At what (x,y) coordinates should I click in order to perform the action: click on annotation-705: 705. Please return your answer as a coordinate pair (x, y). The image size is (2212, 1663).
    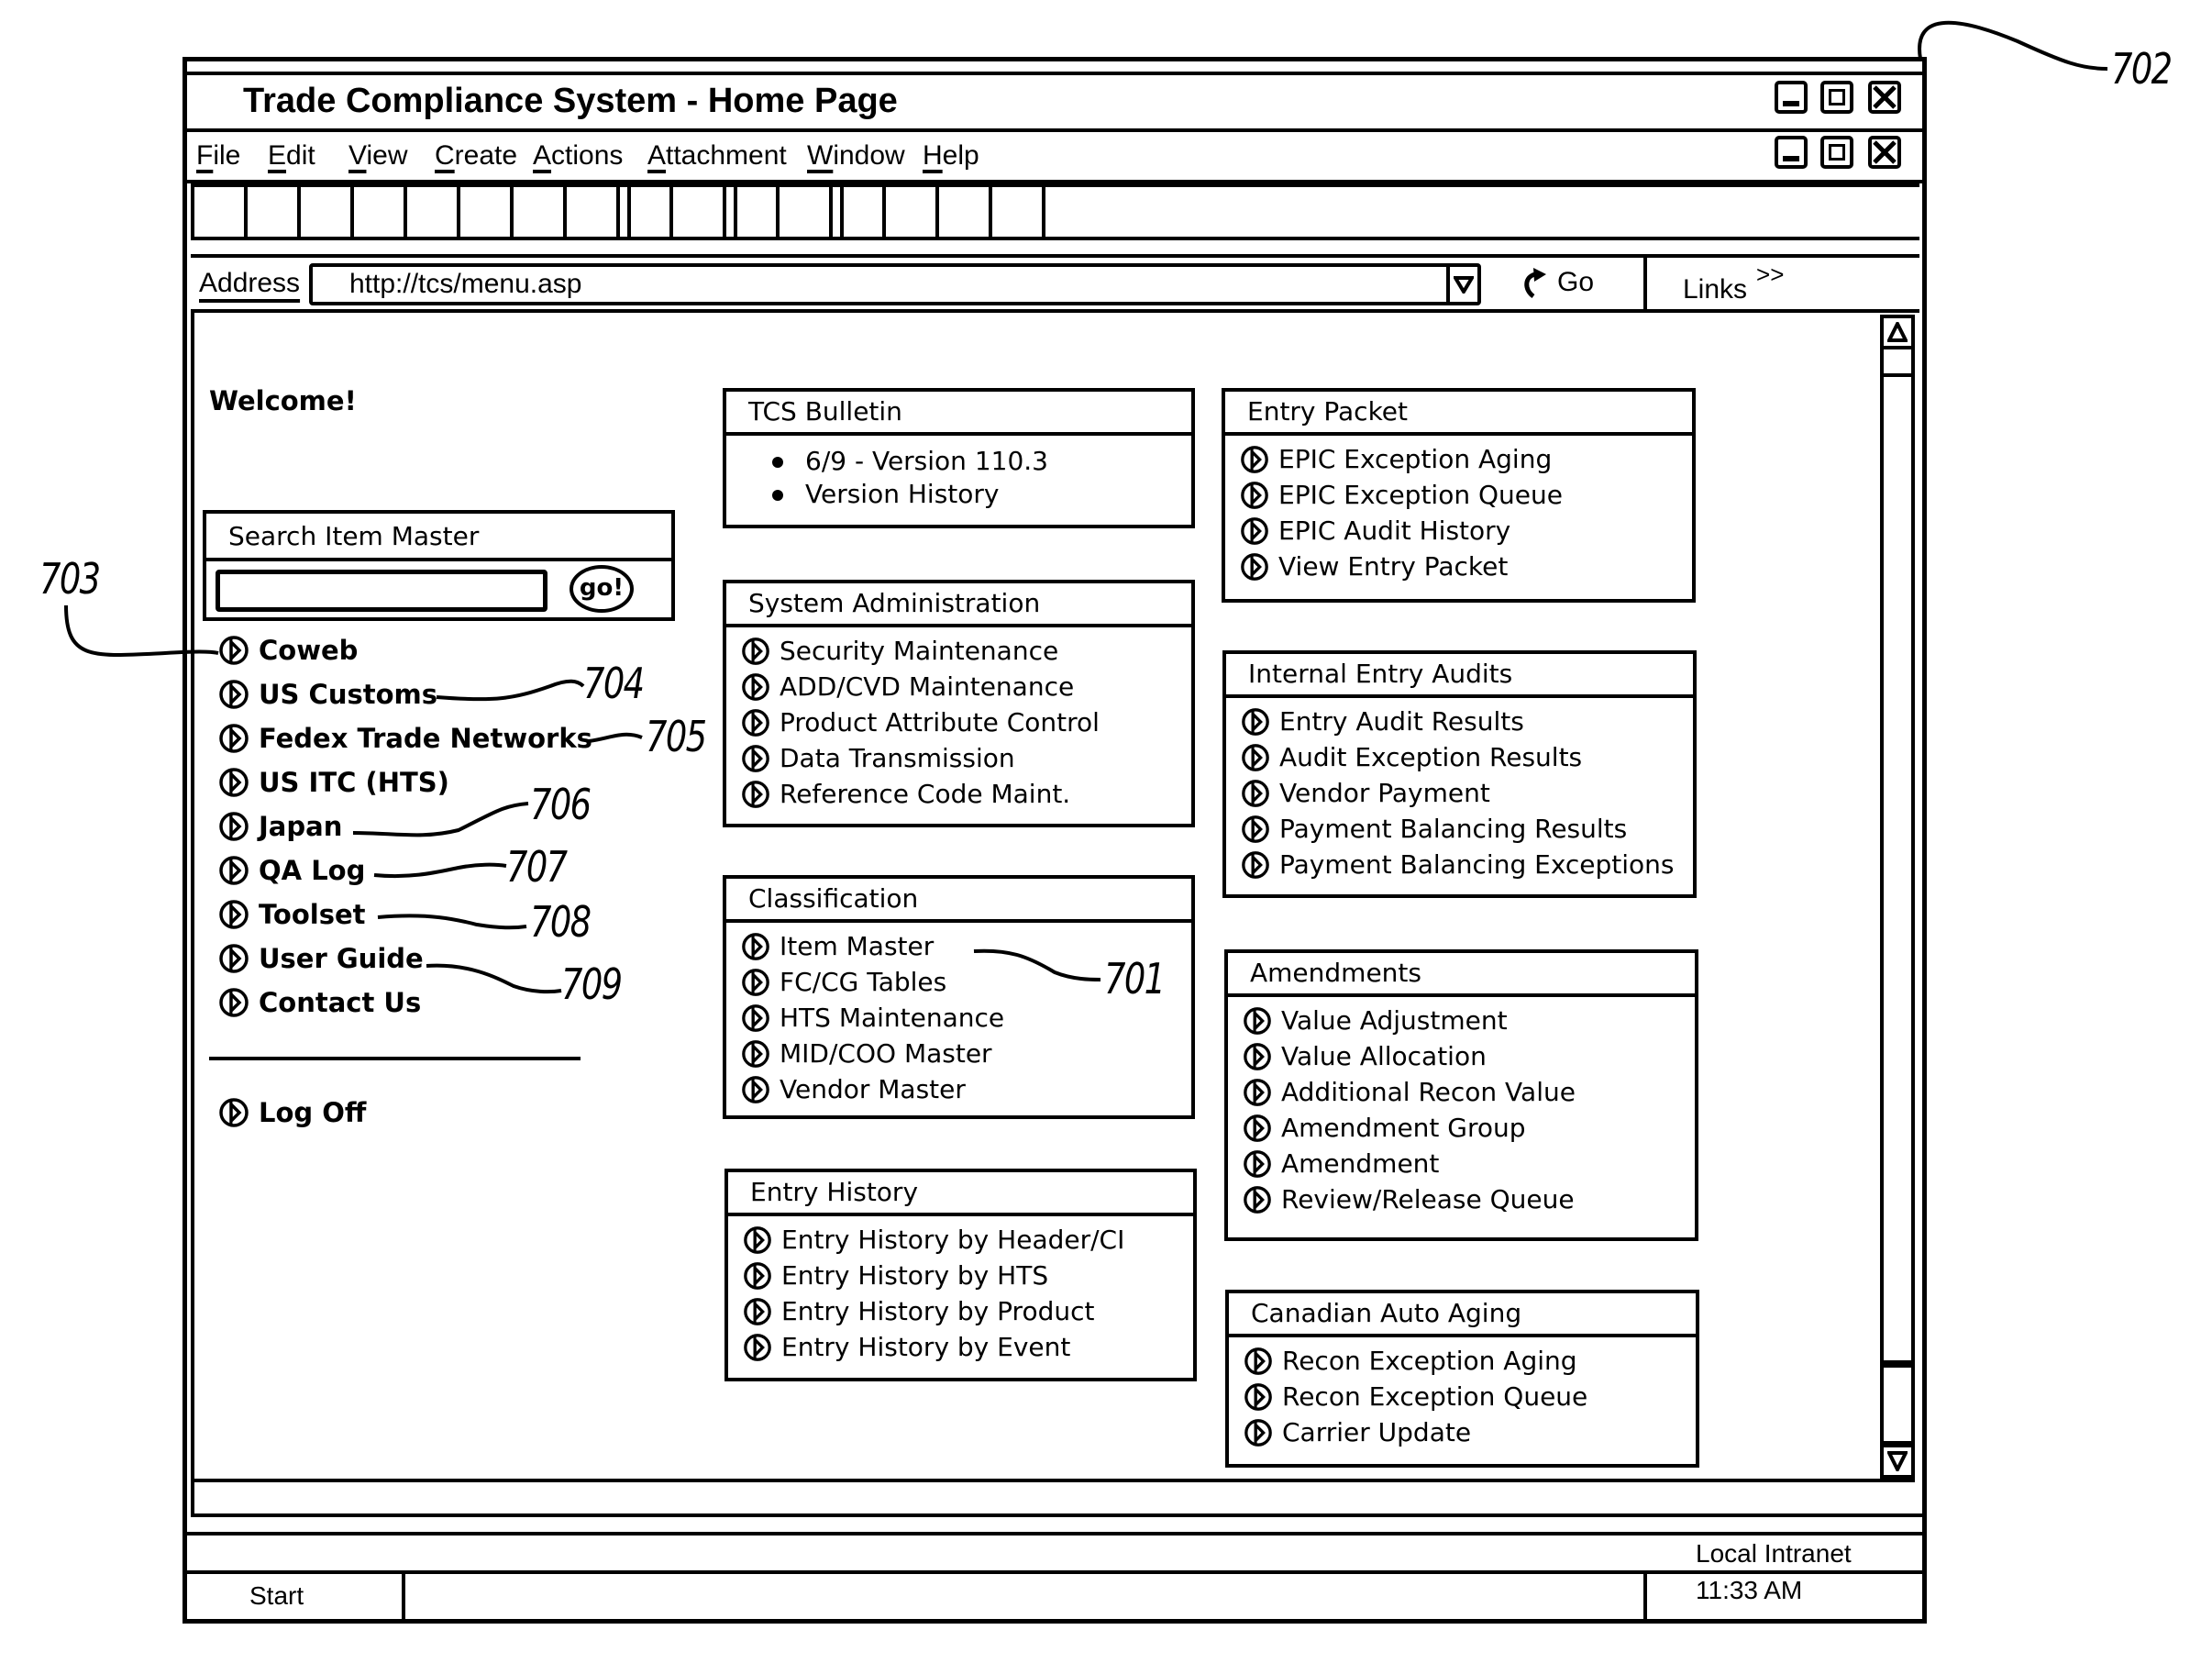
    Looking at the image, I should click on (677, 736).